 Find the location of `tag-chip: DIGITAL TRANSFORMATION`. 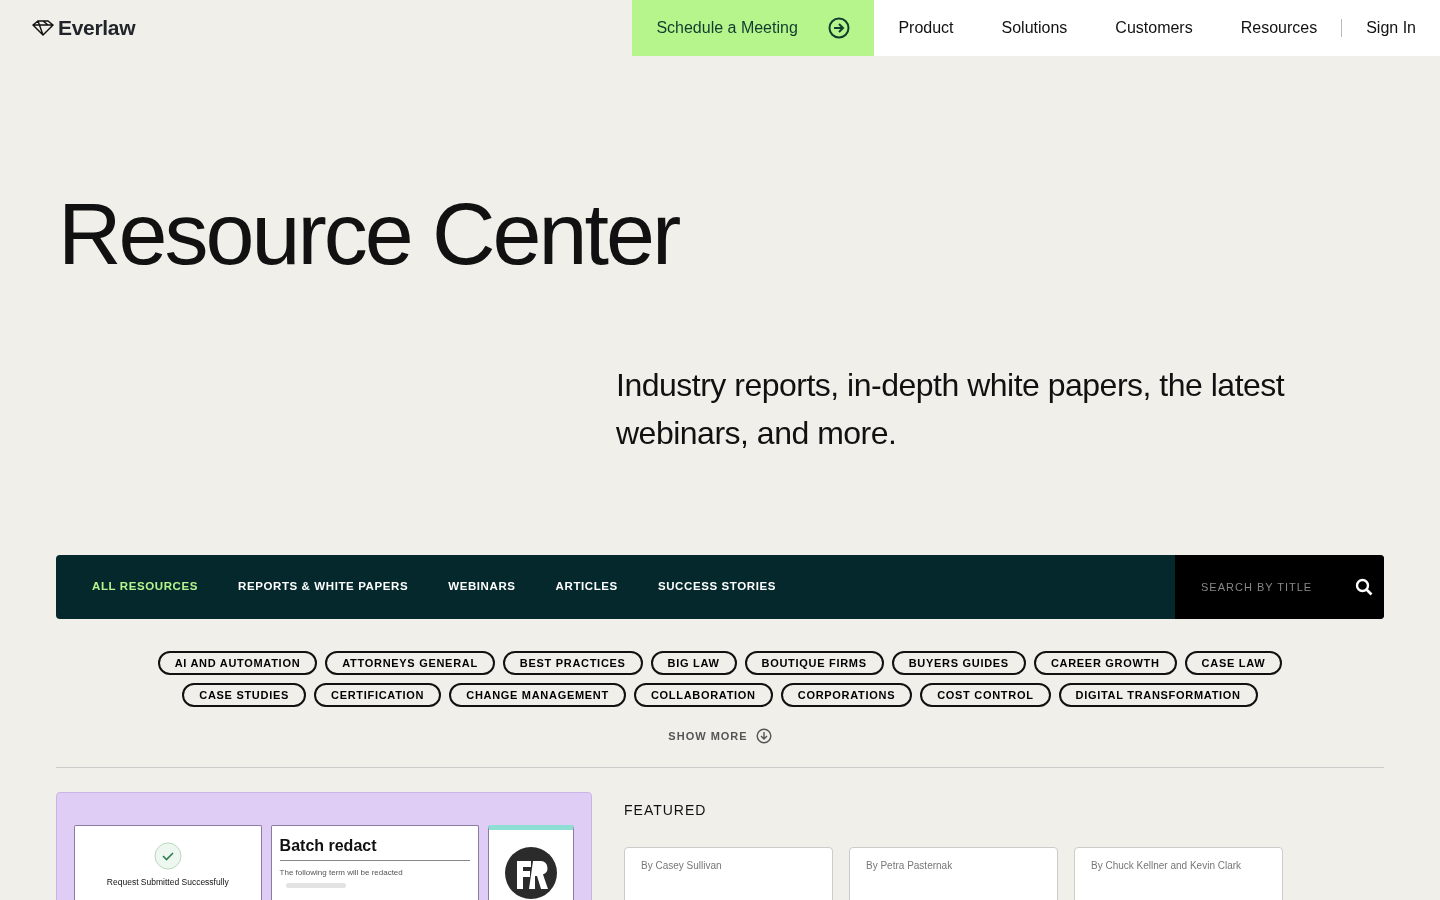

tag-chip: DIGITAL TRANSFORMATION is located at coordinates (1158, 694).